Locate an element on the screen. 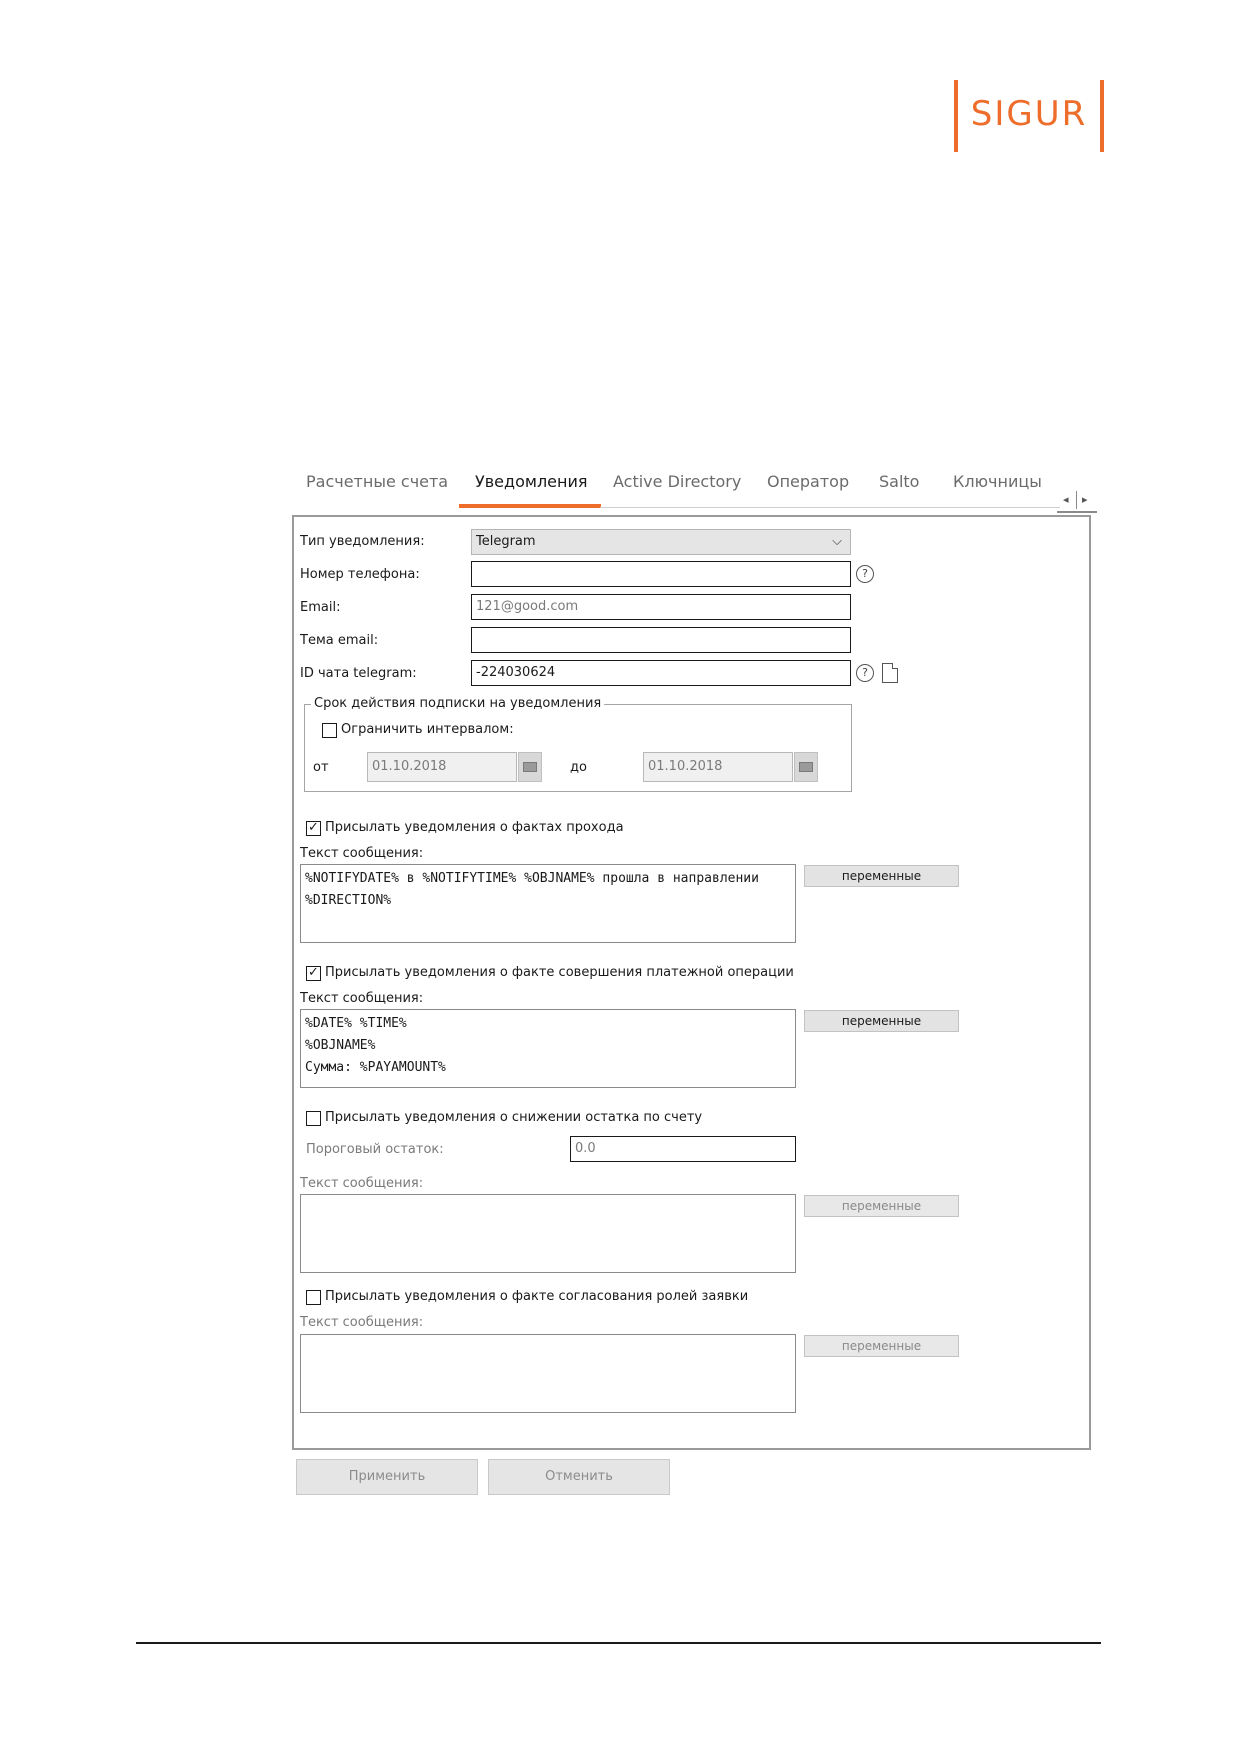  from-label: от is located at coordinates (321, 767).